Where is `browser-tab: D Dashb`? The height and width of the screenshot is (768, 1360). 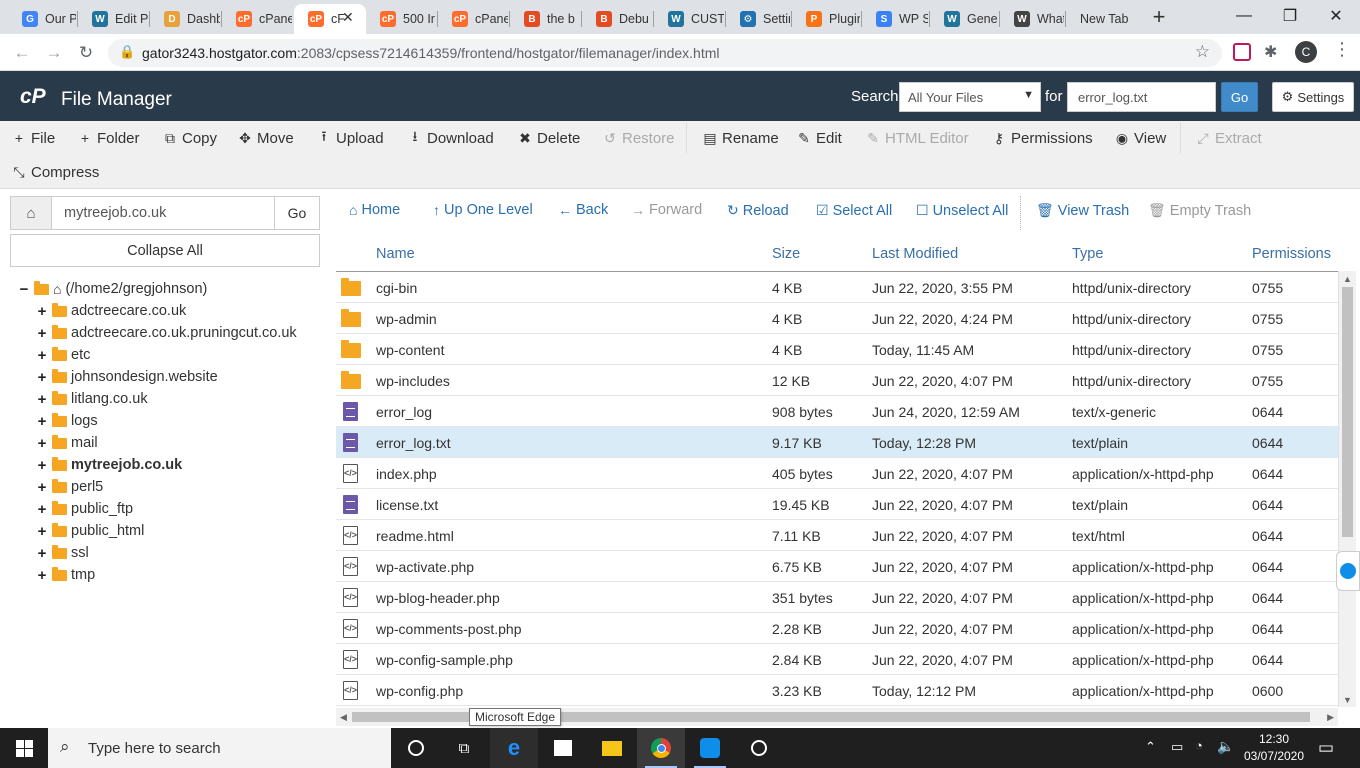 browser-tab: D Dashb is located at coordinates (185, 19).